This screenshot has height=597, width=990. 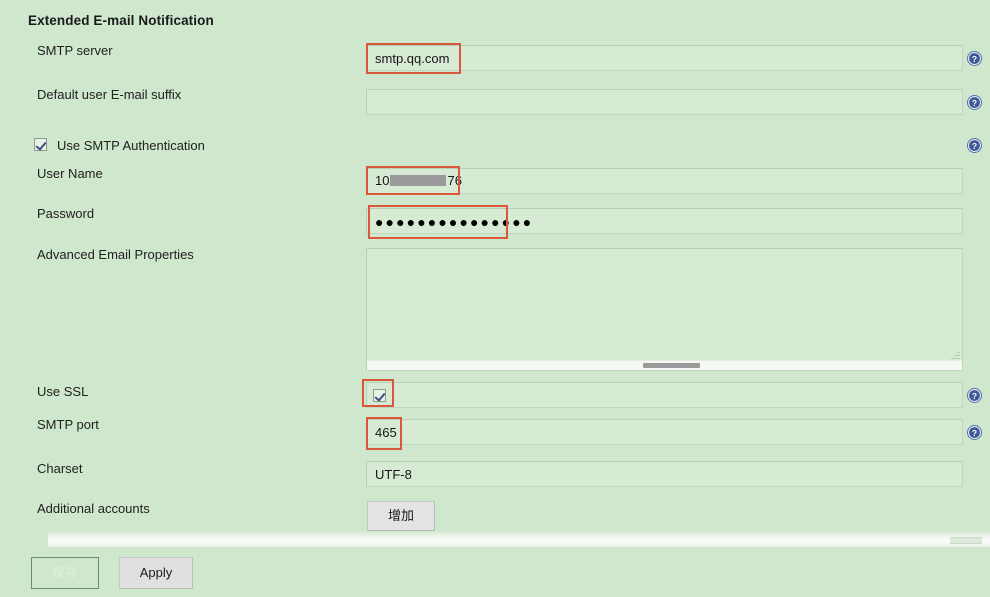 What do you see at coordinates (454, 180) in the screenshot?
I see `user-name-value-suffix: 76` at bounding box center [454, 180].